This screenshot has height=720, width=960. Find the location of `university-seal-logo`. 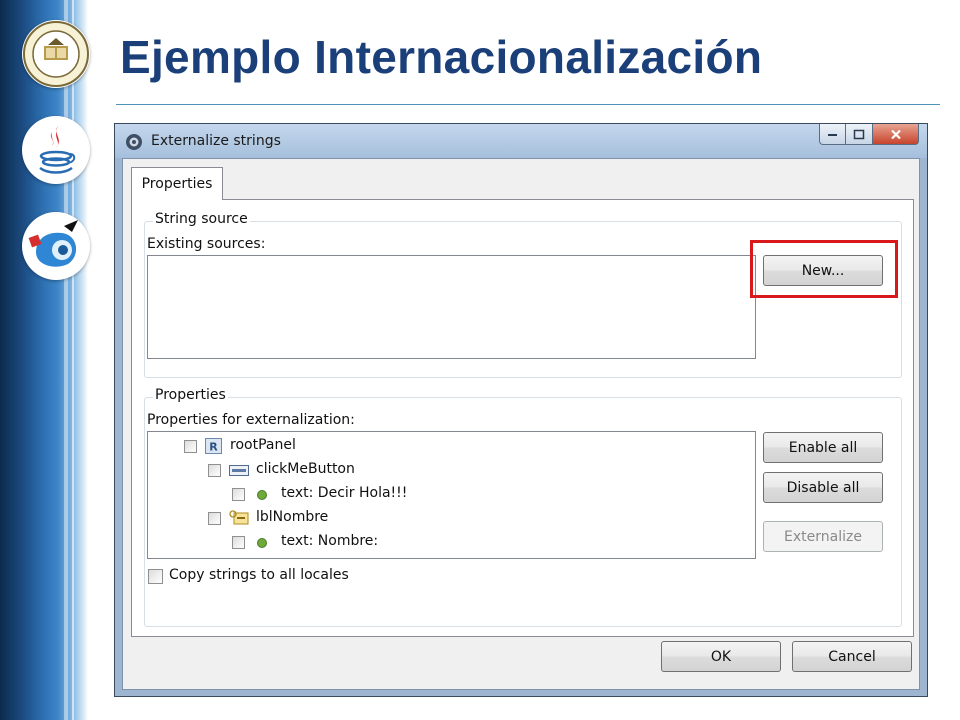

university-seal-logo is located at coordinates (56, 54).